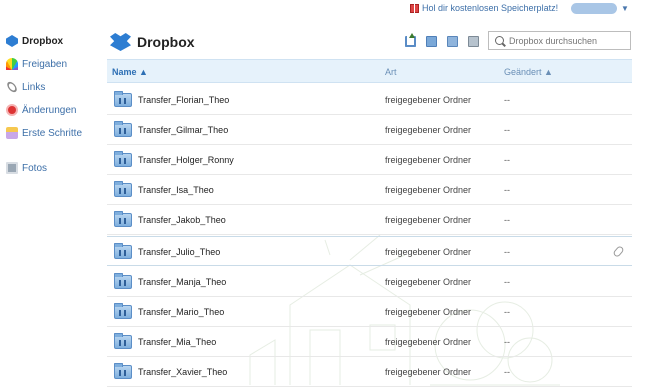 The height and width of the screenshot is (387, 650). I want to click on account-name-blurred, so click(594, 8).